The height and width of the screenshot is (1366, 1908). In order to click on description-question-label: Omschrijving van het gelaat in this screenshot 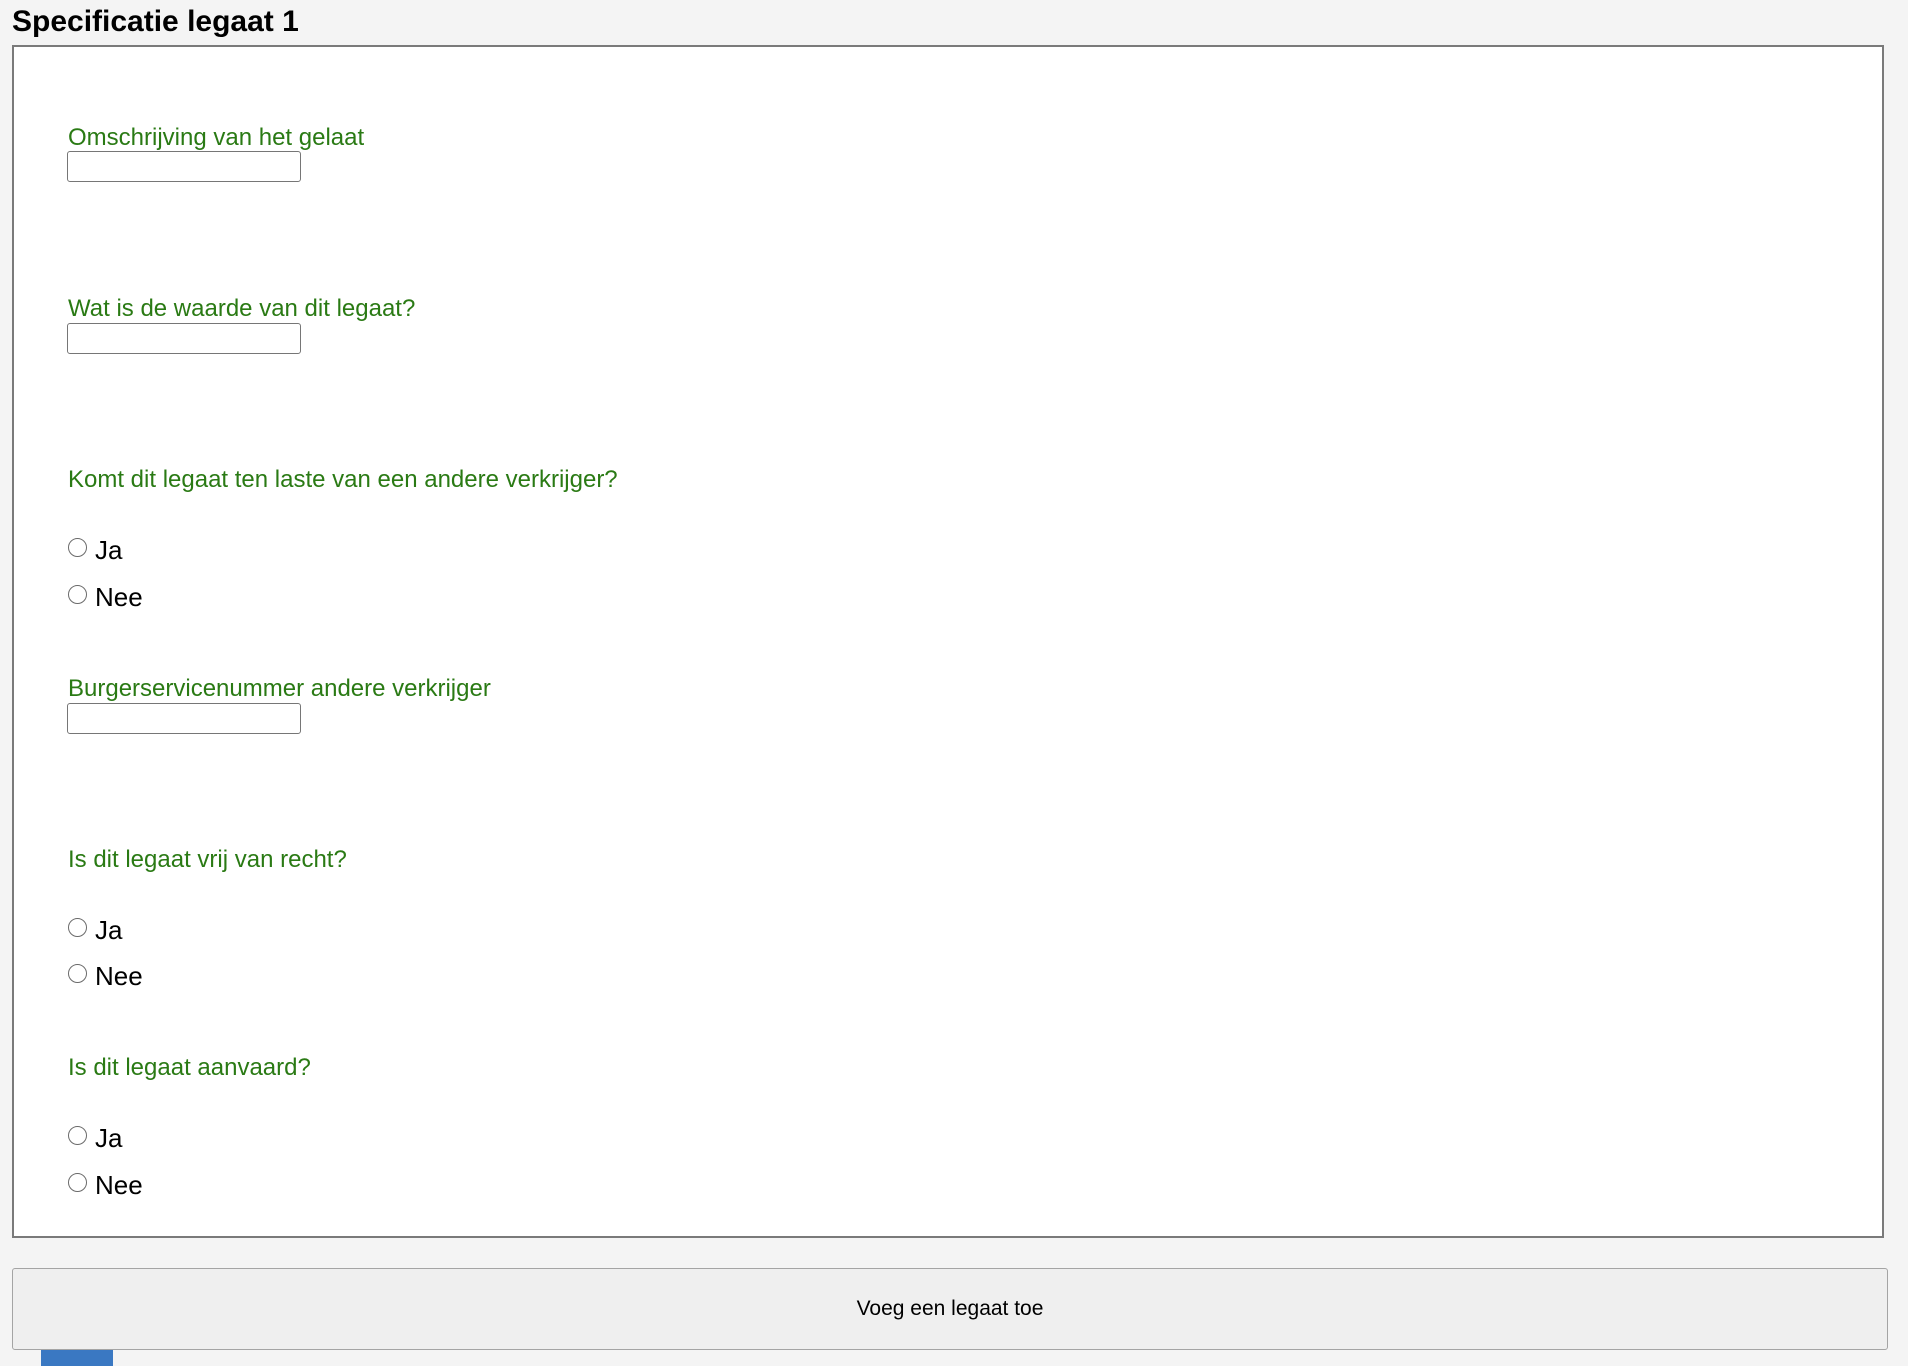, I will do `click(216, 137)`.